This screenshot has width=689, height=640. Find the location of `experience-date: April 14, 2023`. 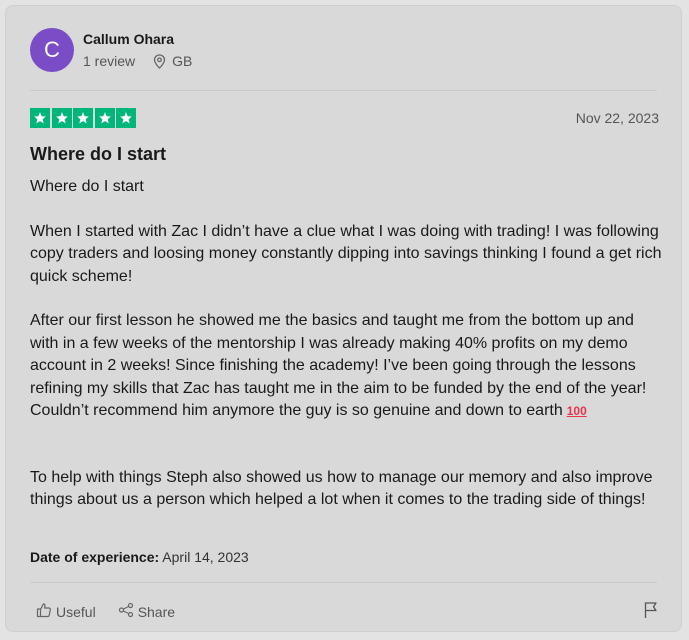

experience-date: April 14, 2023 is located at coordinates (205, 557).